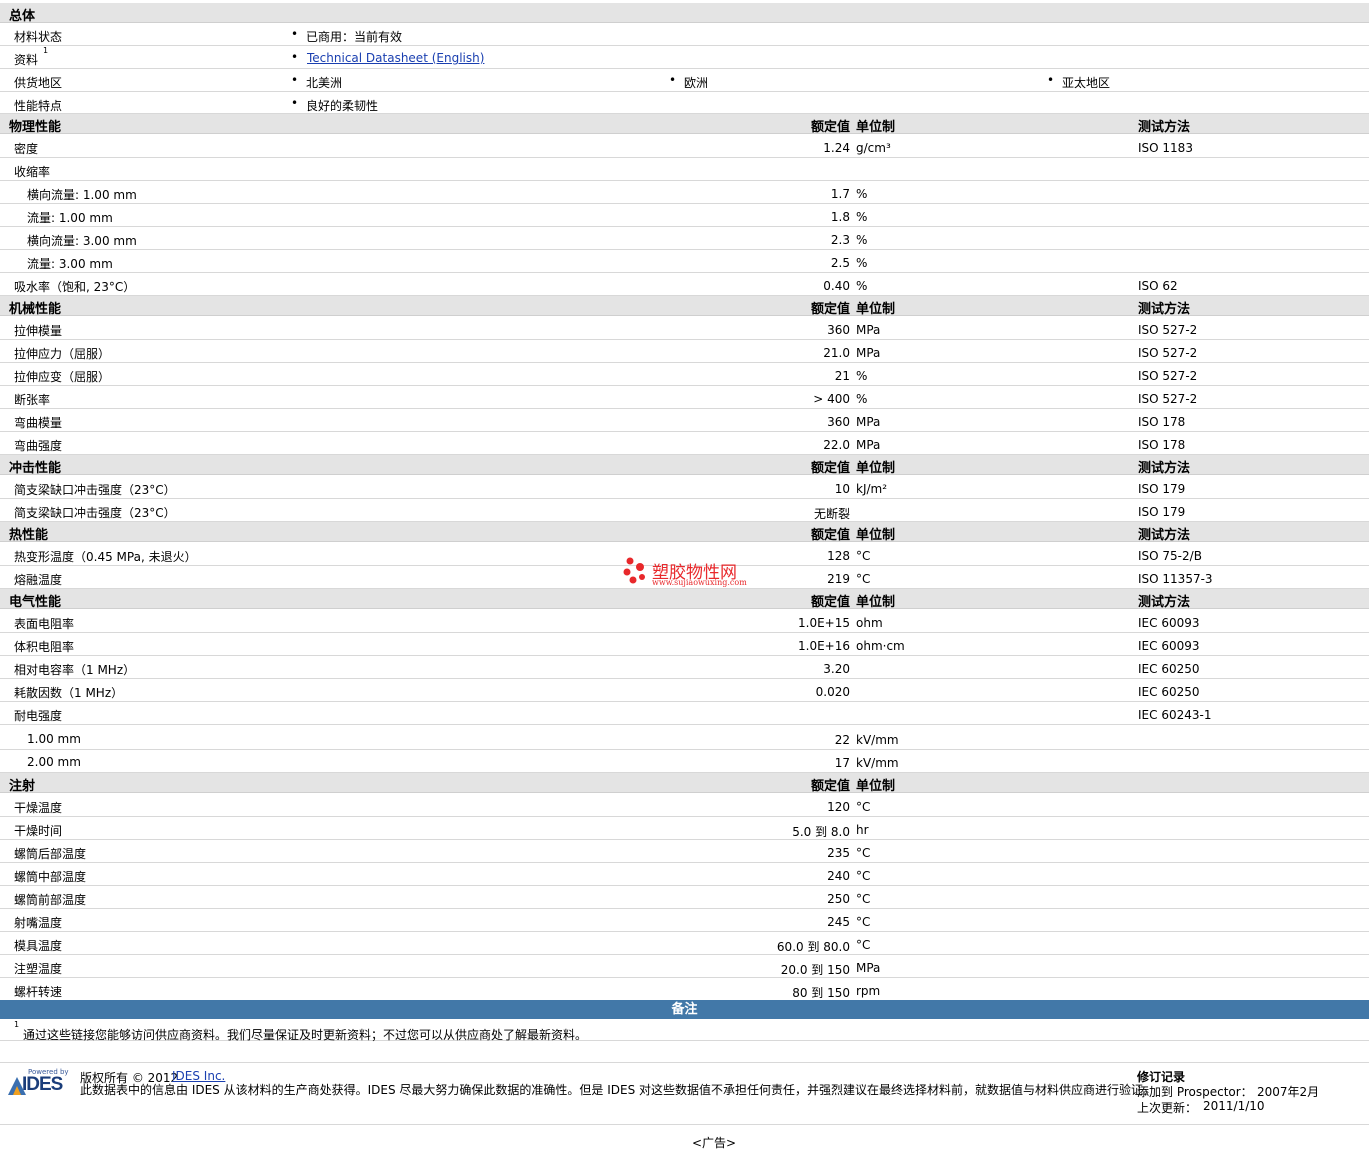  I want to click on property-label: 流量: 3.00 mm, so click(70, 264).